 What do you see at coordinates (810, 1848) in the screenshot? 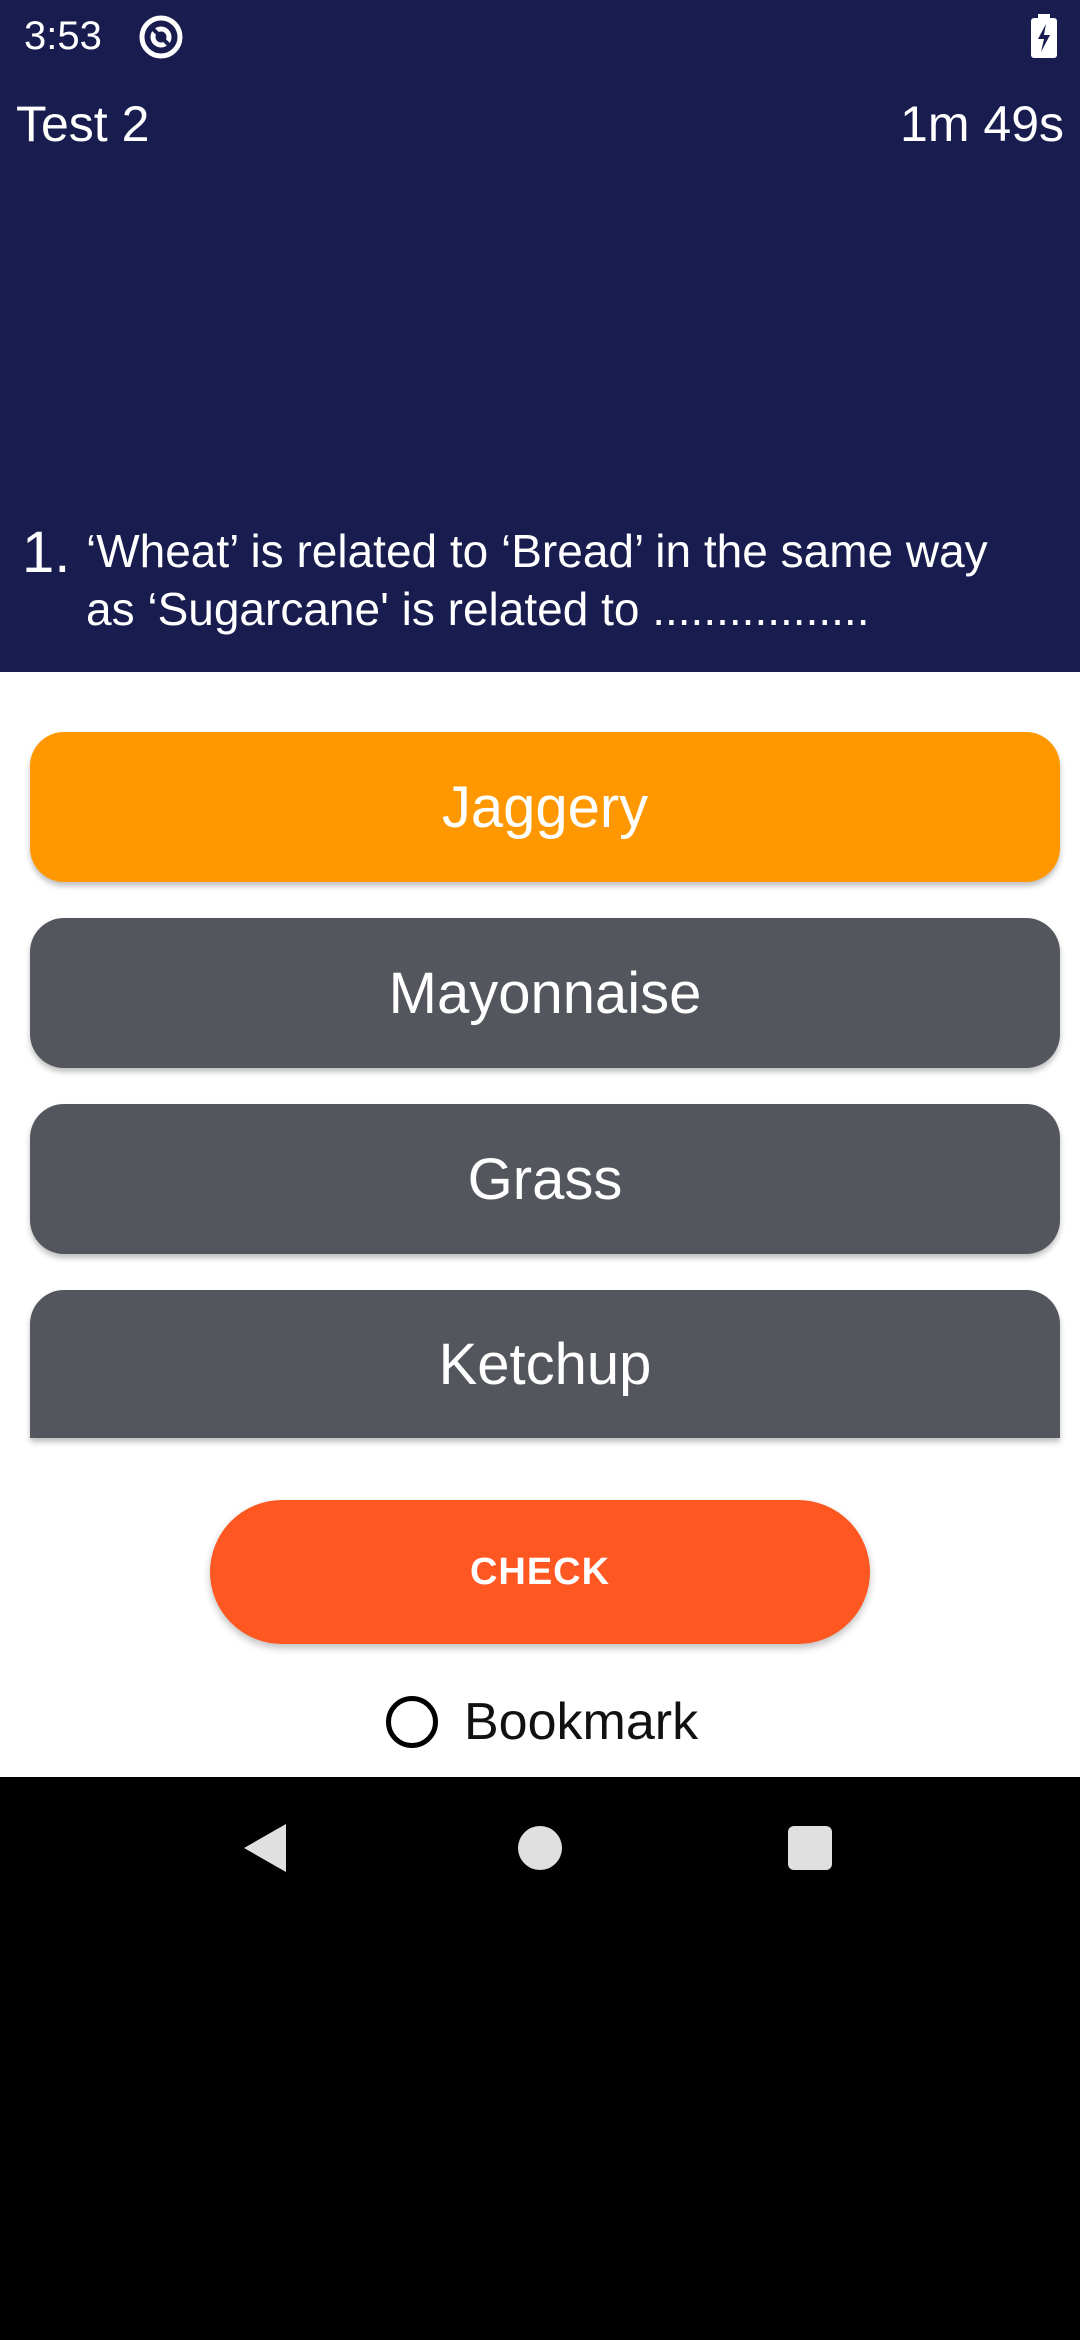
I see `recents-icon` at bounding box center [810, 1848].